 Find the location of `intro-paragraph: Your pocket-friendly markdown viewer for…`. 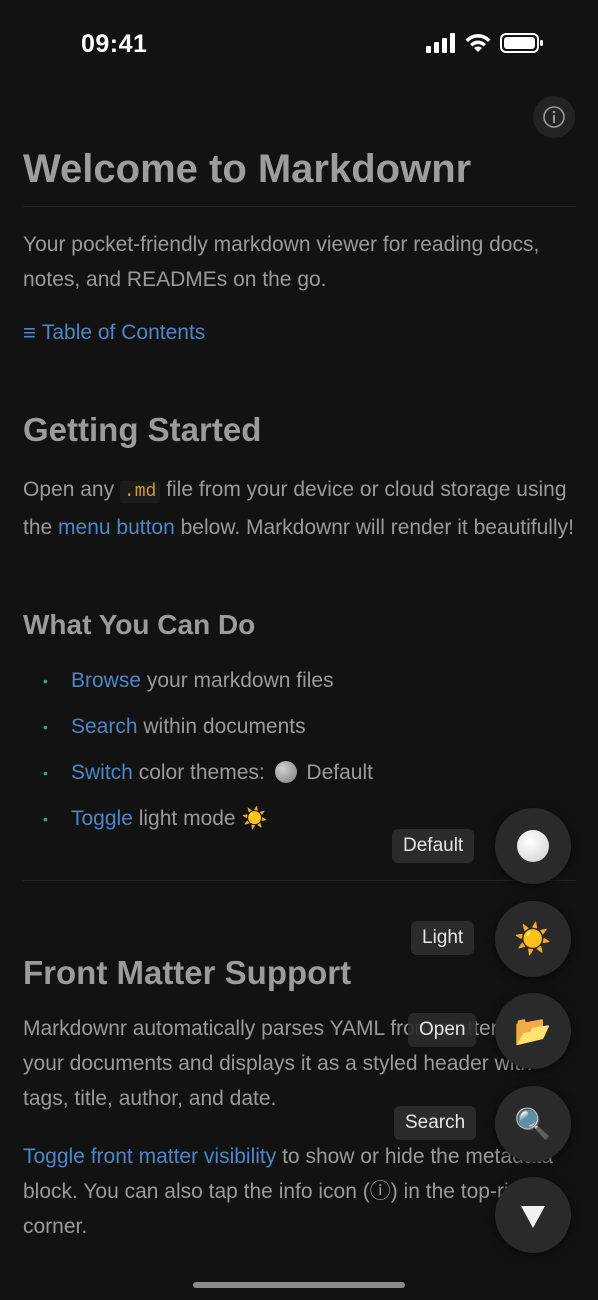

intro-paragraph: Your pocket-friendly markdown viewer for… is located at coordinates (281, 262).